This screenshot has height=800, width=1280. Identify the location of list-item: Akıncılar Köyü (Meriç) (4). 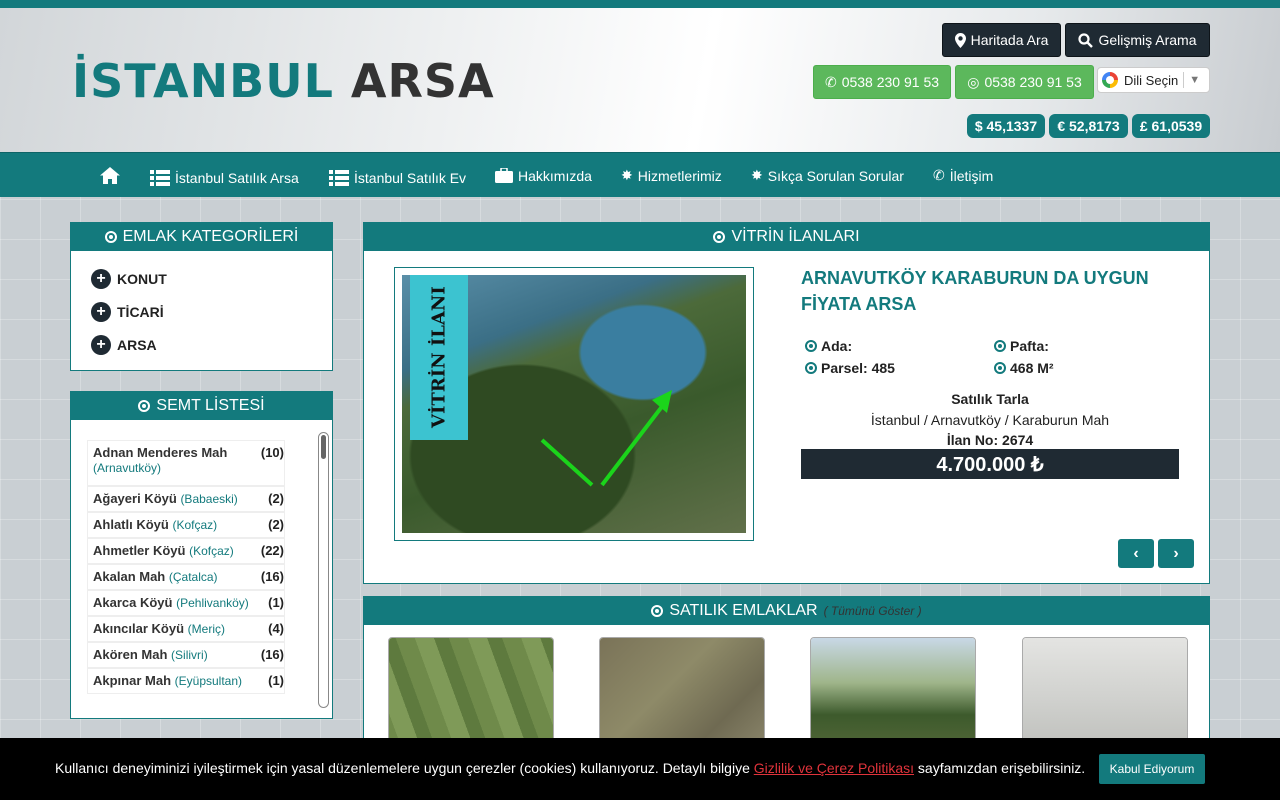
(186, 629).